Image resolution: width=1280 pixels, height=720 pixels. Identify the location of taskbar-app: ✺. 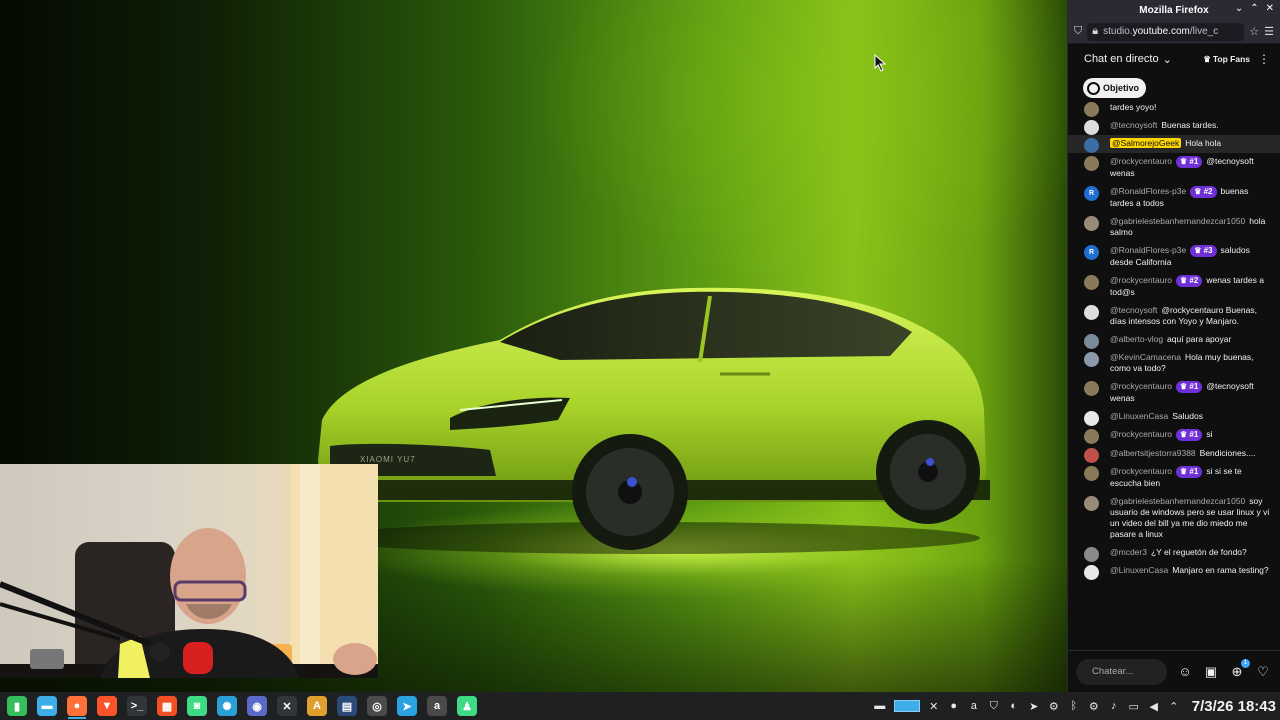
(227, 706).